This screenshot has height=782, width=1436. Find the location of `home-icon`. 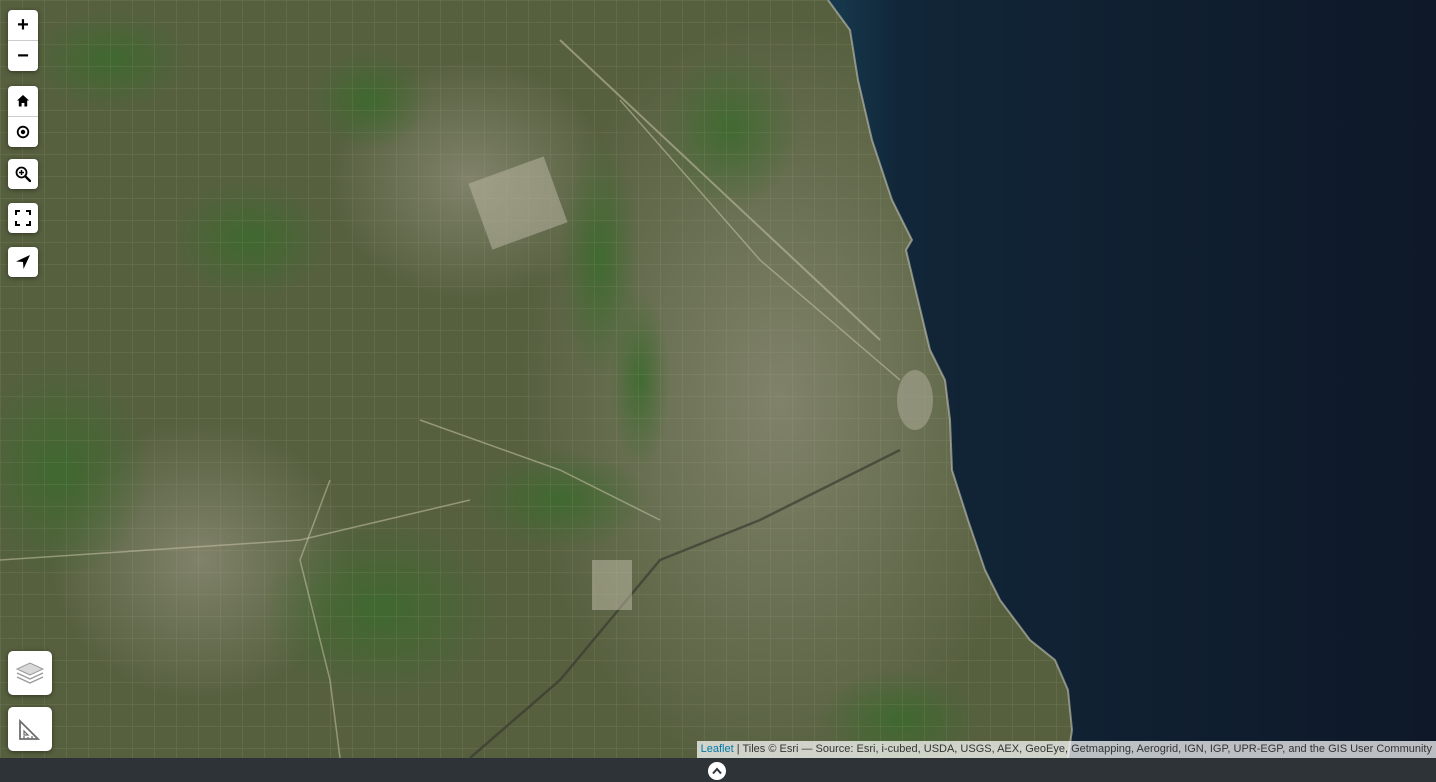

home-icon is located at coordinates (23, 101).